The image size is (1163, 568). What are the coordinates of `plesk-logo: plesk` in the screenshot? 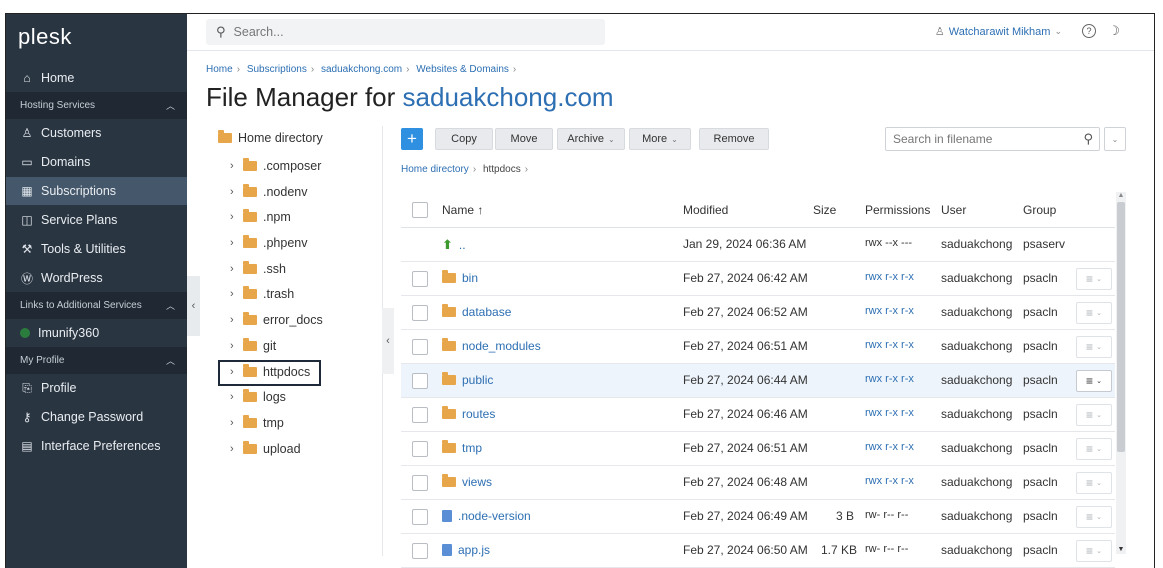 It's located at (96, 36).